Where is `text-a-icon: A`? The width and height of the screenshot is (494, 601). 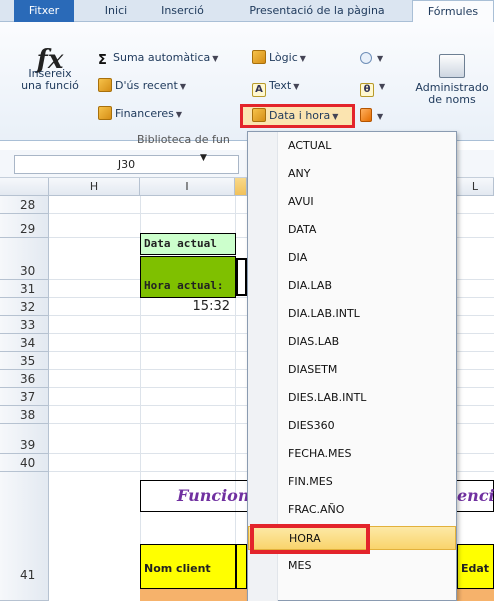
text-a-icon: A is located at coordinates (259, 90).